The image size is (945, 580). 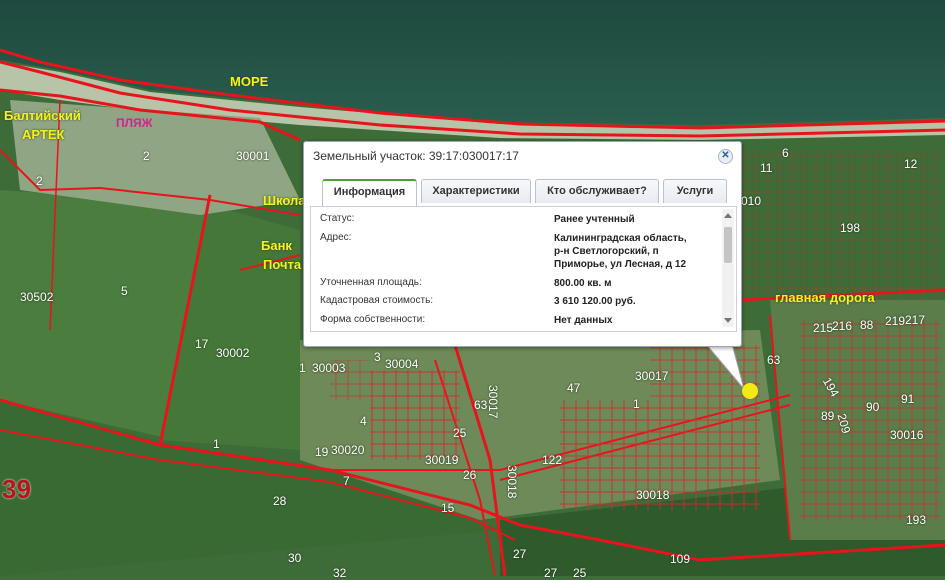 I want to click on popup-title: Земельный участок: 39:17:030017:17, so click(x=416, y=156).